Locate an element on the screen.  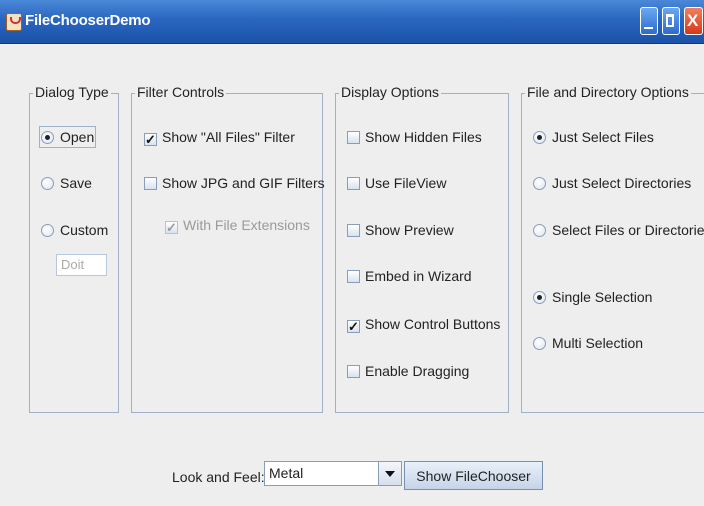
checkbox-use-fileview: Use FileView is located at coordinates (396, 183).